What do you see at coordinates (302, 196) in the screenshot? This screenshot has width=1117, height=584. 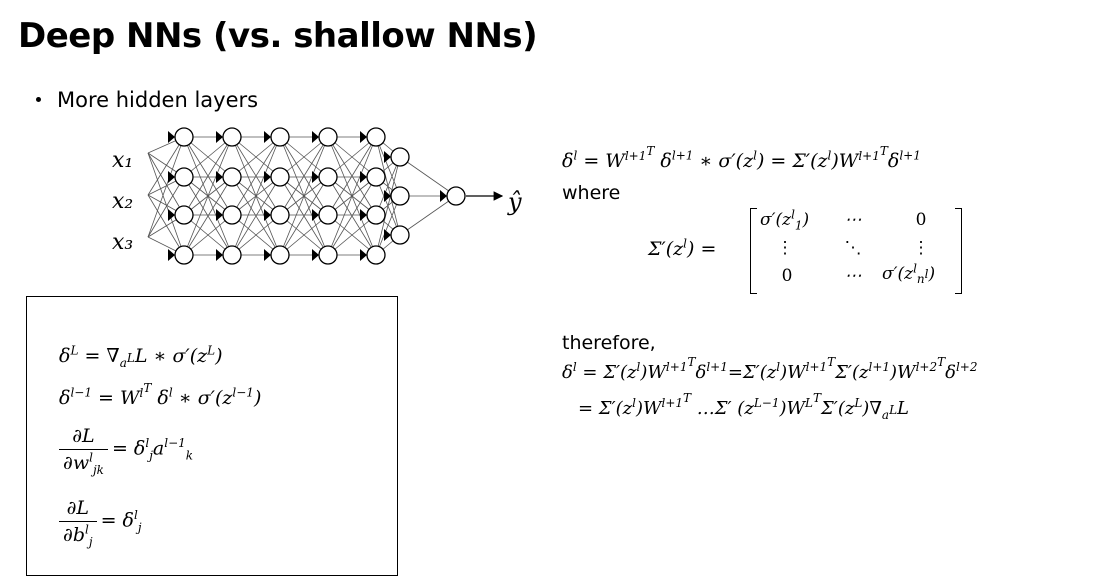 I see `network-edges` at bounding box center [302, 196].